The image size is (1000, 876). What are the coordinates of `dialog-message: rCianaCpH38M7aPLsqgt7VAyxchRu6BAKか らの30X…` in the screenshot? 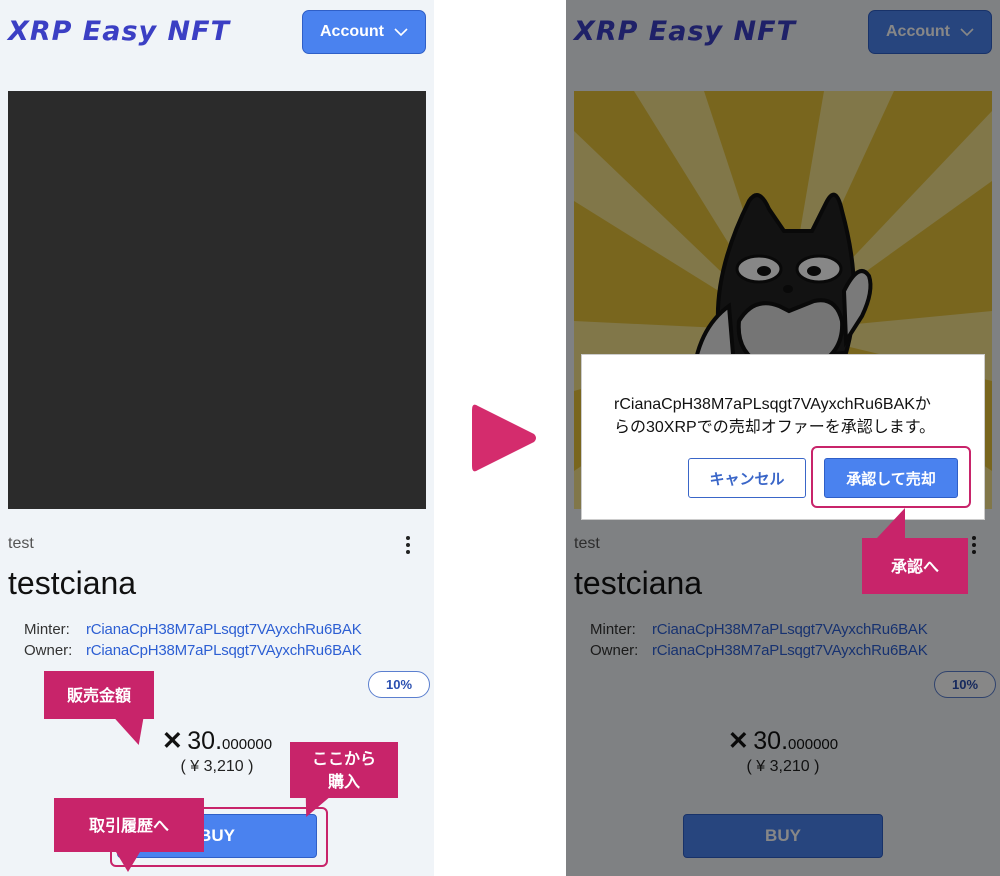 It's located at (789, 416).